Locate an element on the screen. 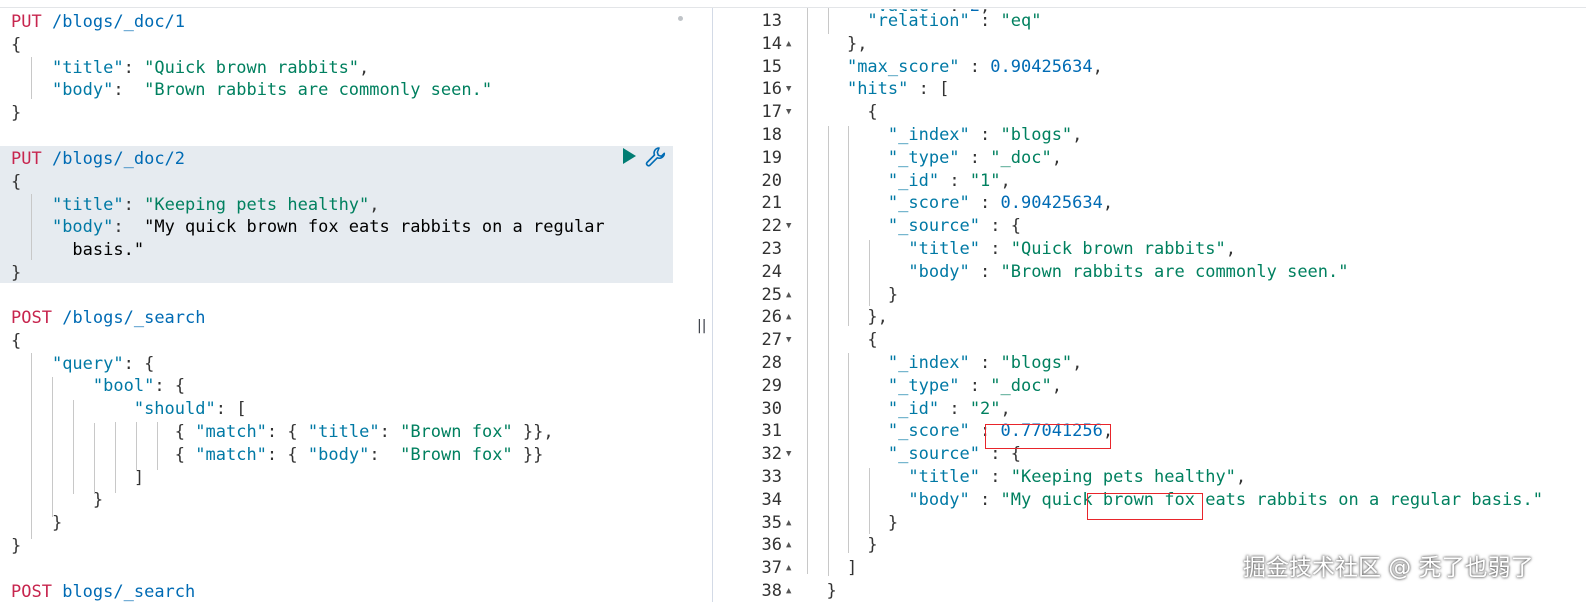 The width and height of the screenshot is (1586, 602). line-number: 22 is located at coordinates (771, 226).